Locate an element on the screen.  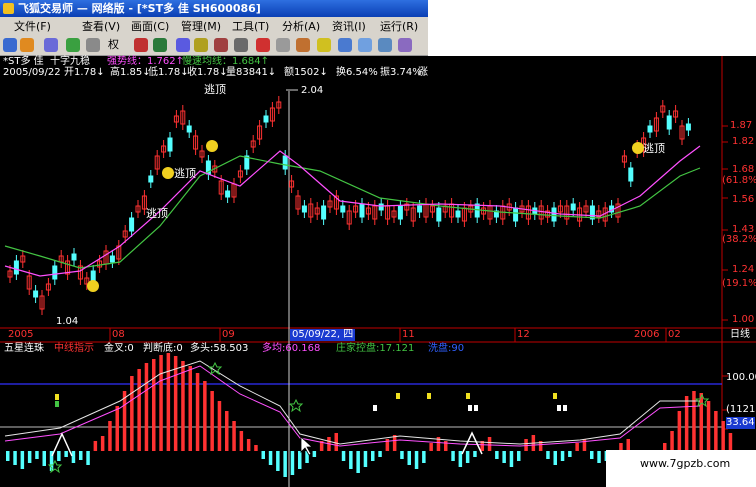
info-open: 开1.78↓ is located at coordinates (84, 72).